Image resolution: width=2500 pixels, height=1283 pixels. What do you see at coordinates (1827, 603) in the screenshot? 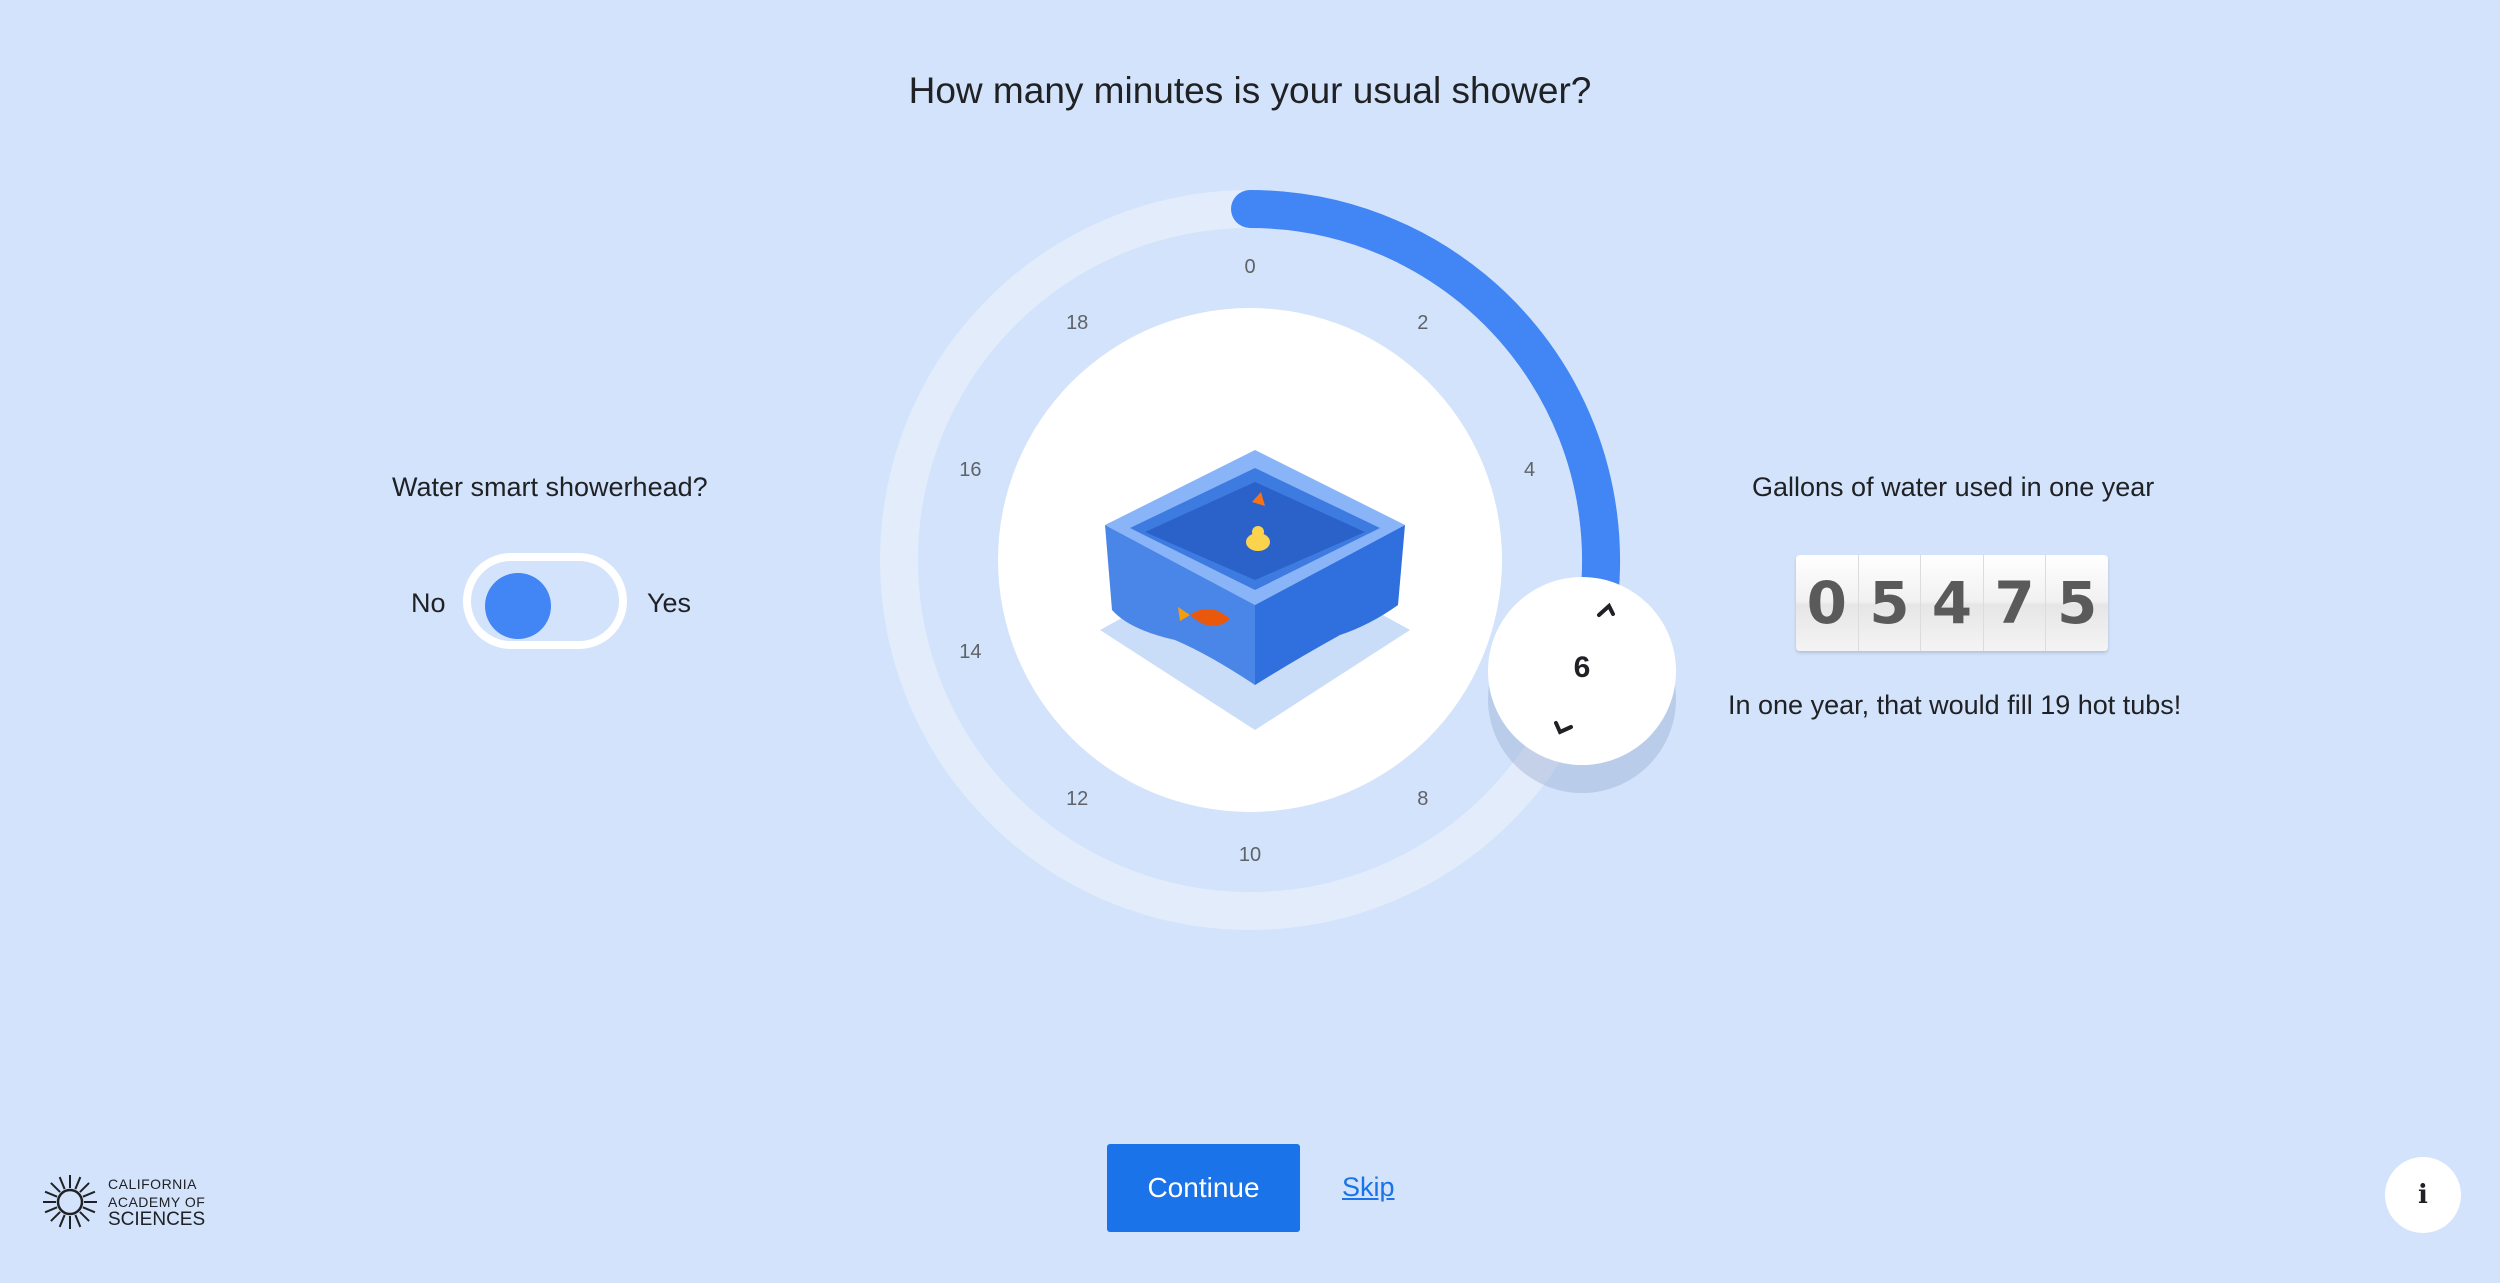
I see `counter-digit: 0` at bounding box center [1827, 603].